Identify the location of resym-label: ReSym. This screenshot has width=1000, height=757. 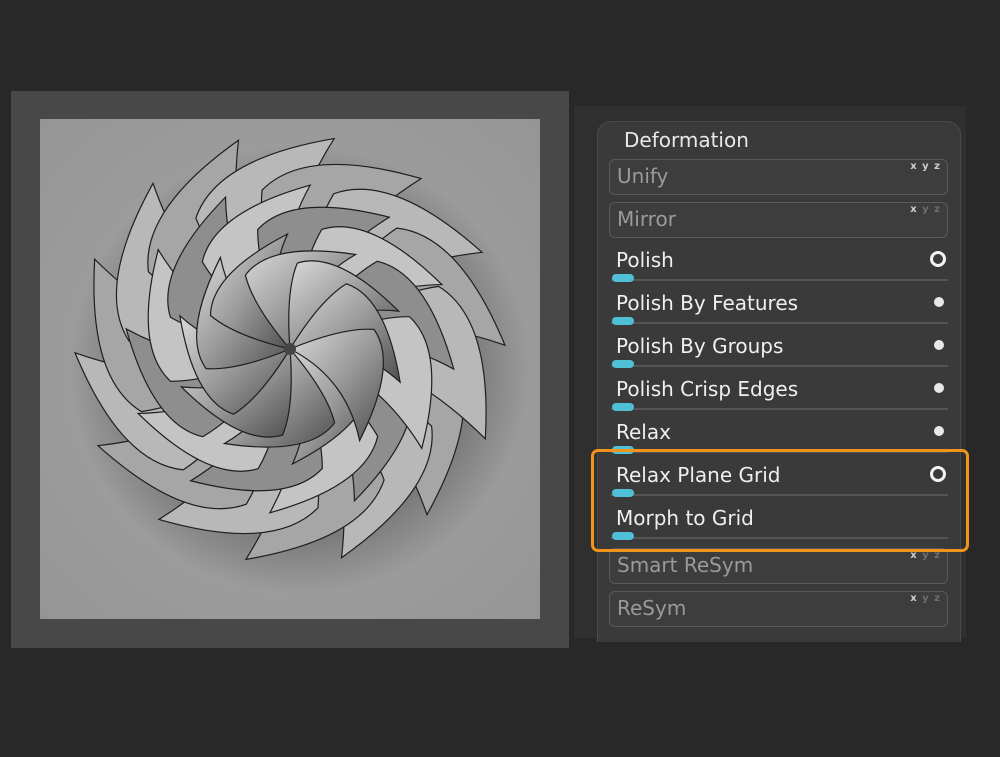
(651, 608).